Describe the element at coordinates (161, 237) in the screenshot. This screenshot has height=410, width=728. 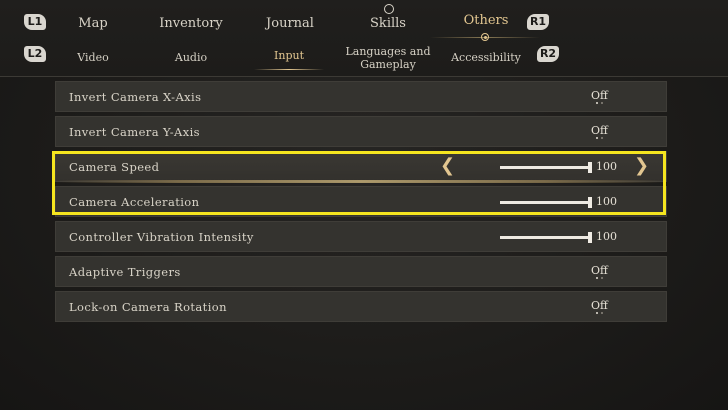
I see `setting-label: Controller Vibration Intensity` at that location.